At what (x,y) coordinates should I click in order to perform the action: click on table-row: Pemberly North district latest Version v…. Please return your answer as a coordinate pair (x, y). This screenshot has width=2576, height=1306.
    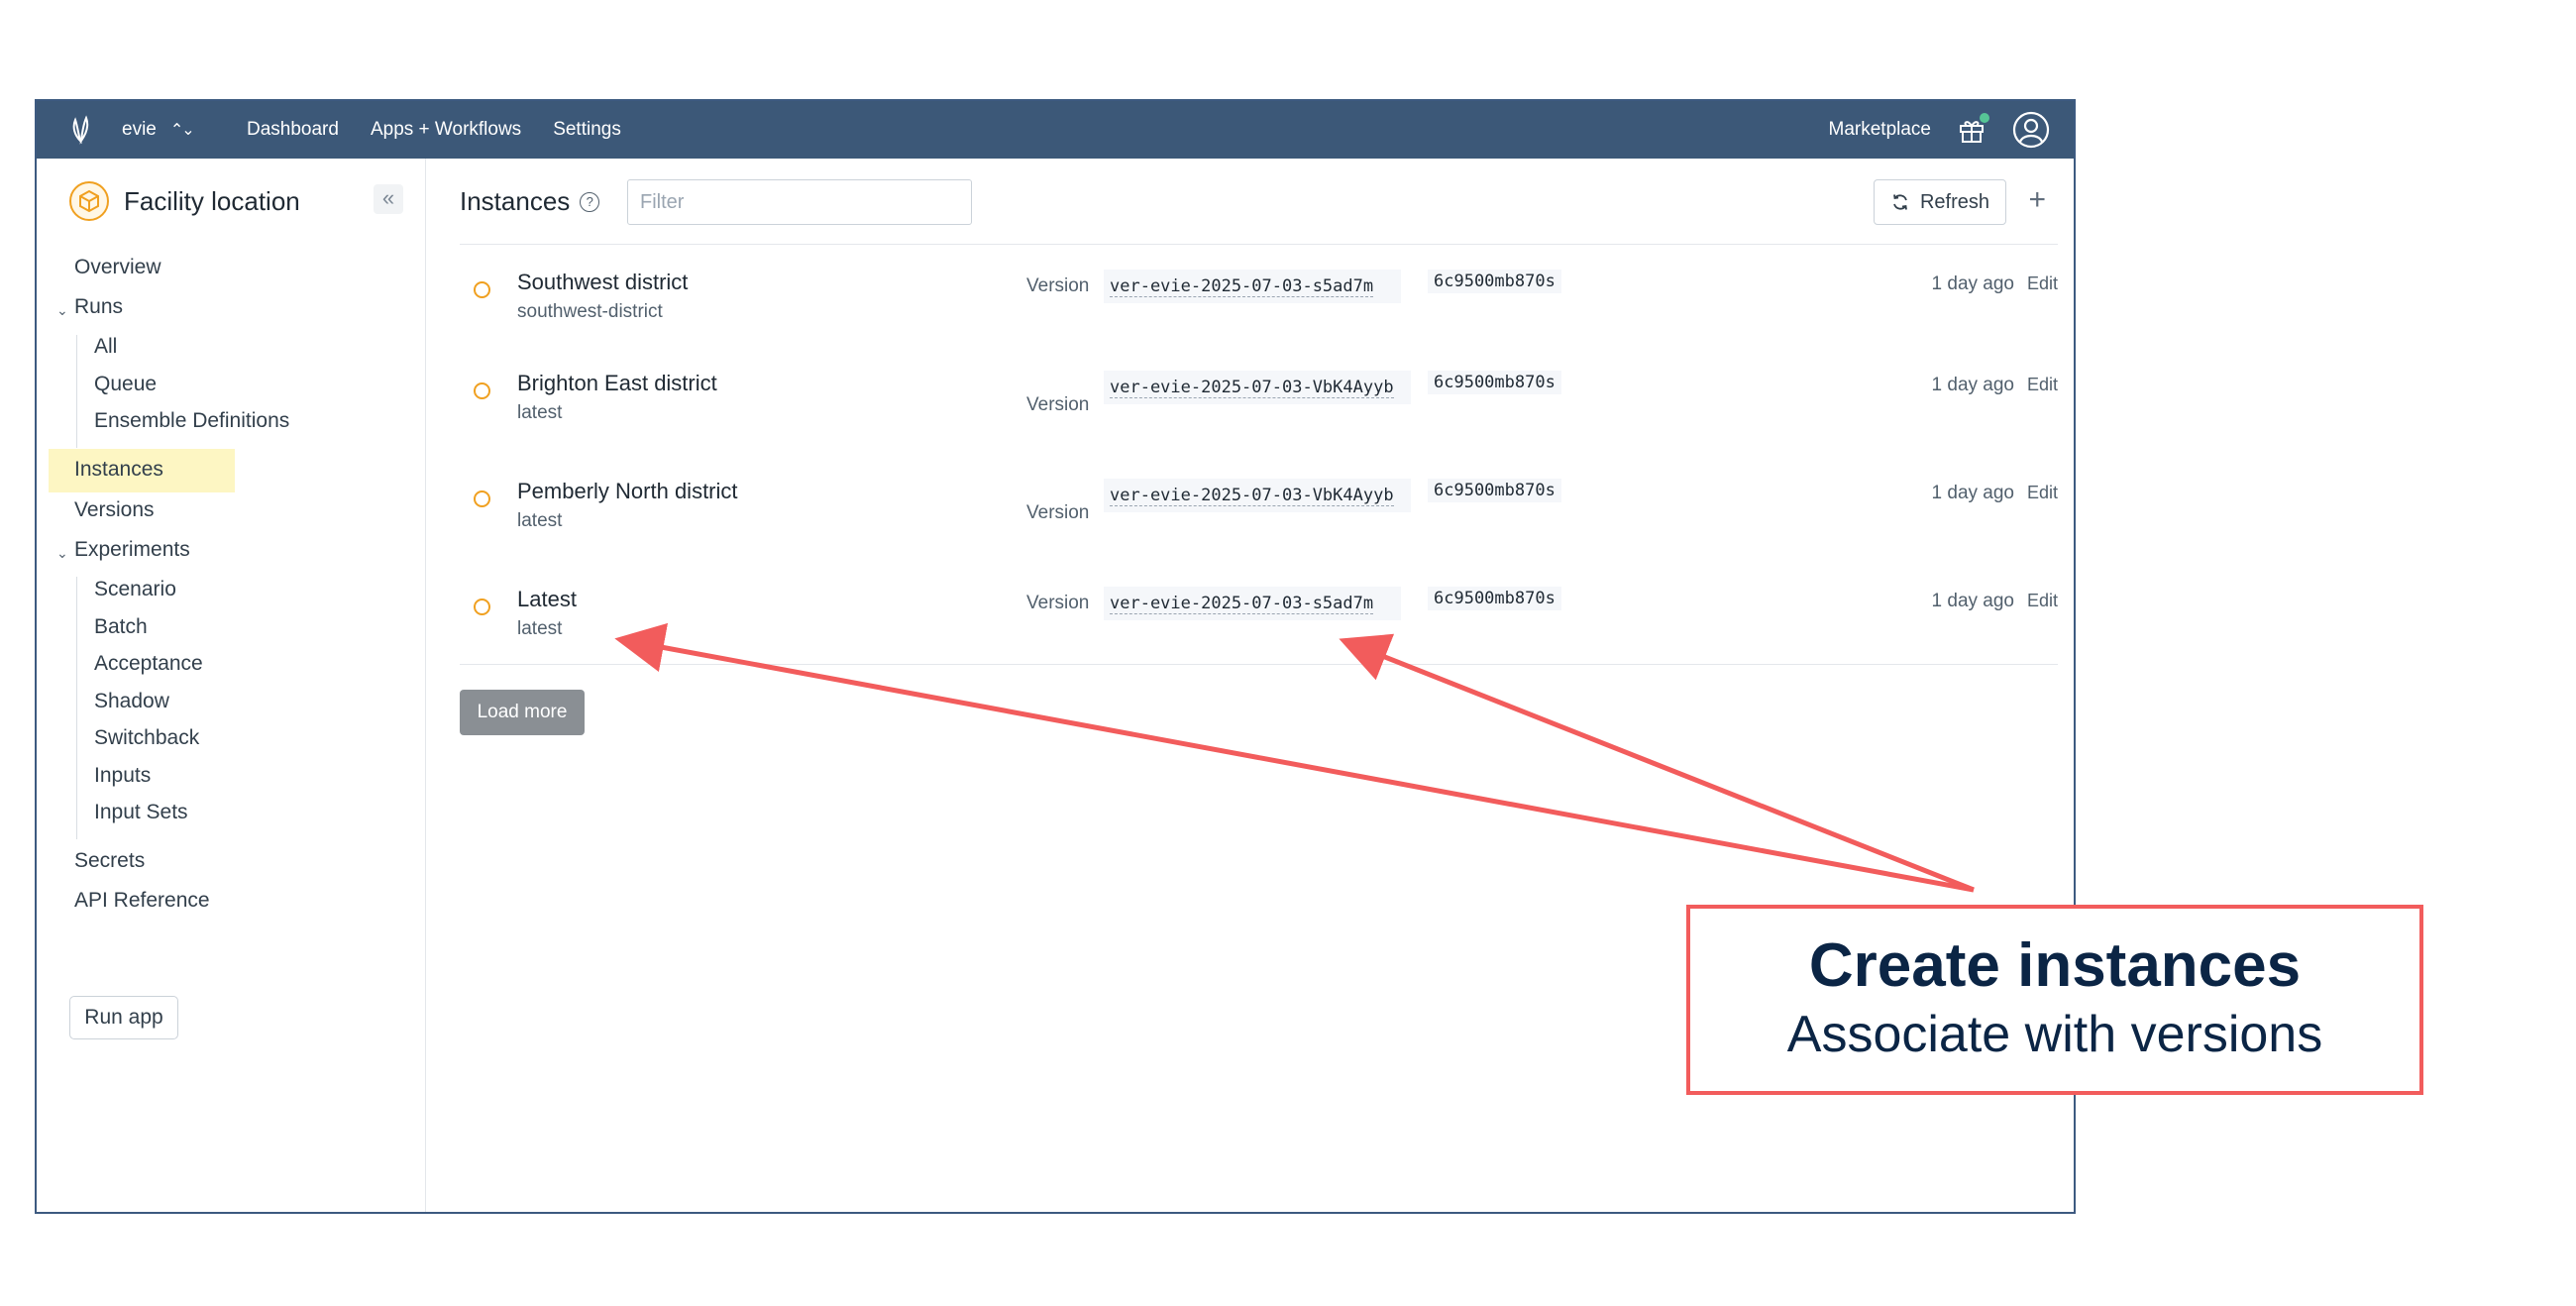
    Looking at the image, I should click on (1259, 514).